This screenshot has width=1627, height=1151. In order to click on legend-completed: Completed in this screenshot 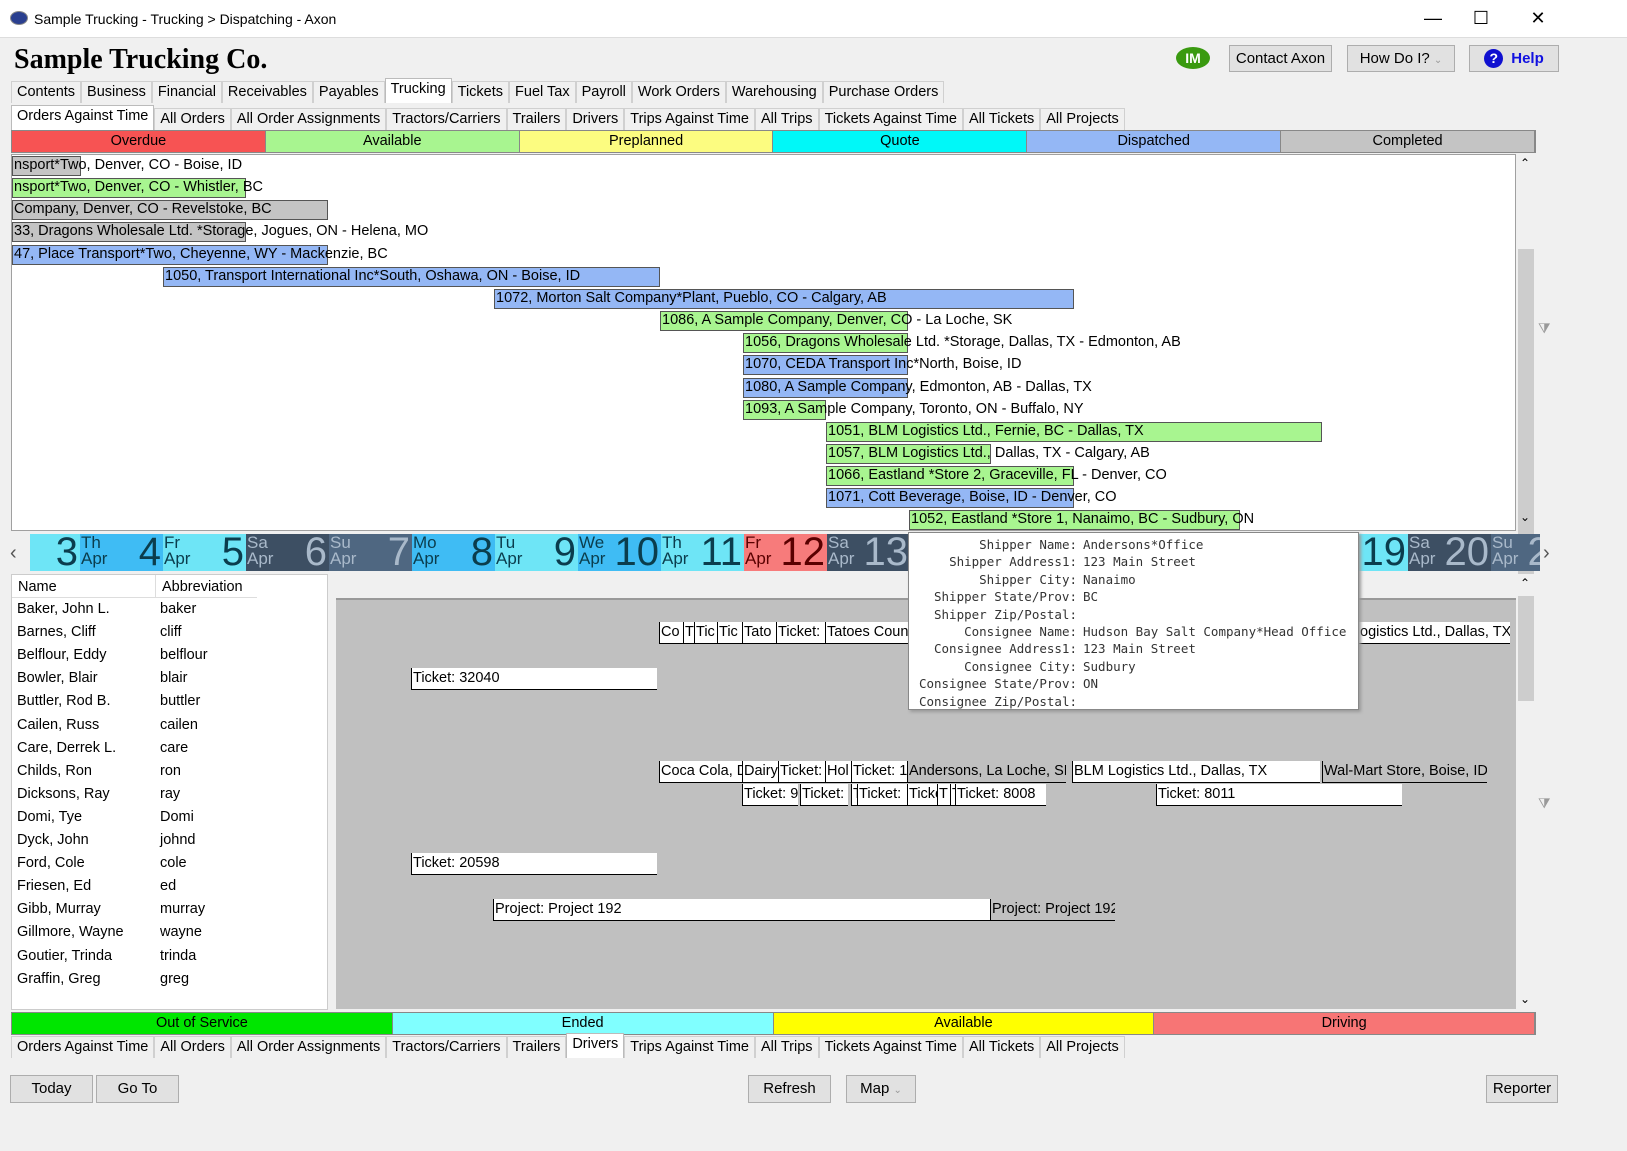, I will do `click(1408, 141)`.